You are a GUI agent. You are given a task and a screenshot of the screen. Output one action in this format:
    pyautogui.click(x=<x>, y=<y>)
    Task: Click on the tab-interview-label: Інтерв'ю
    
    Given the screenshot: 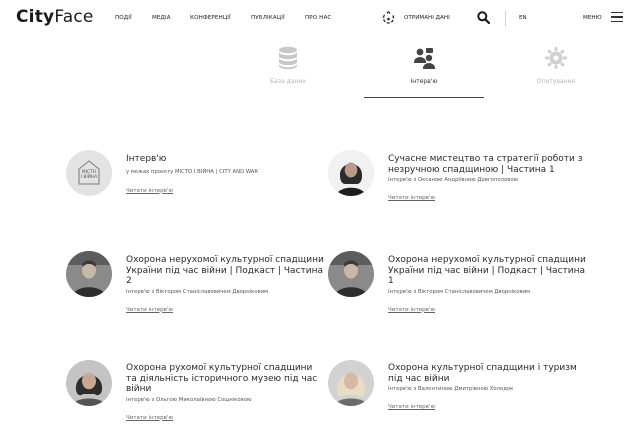 What is the action you would take?
    pyautogui.click(x=424, y=81)
    